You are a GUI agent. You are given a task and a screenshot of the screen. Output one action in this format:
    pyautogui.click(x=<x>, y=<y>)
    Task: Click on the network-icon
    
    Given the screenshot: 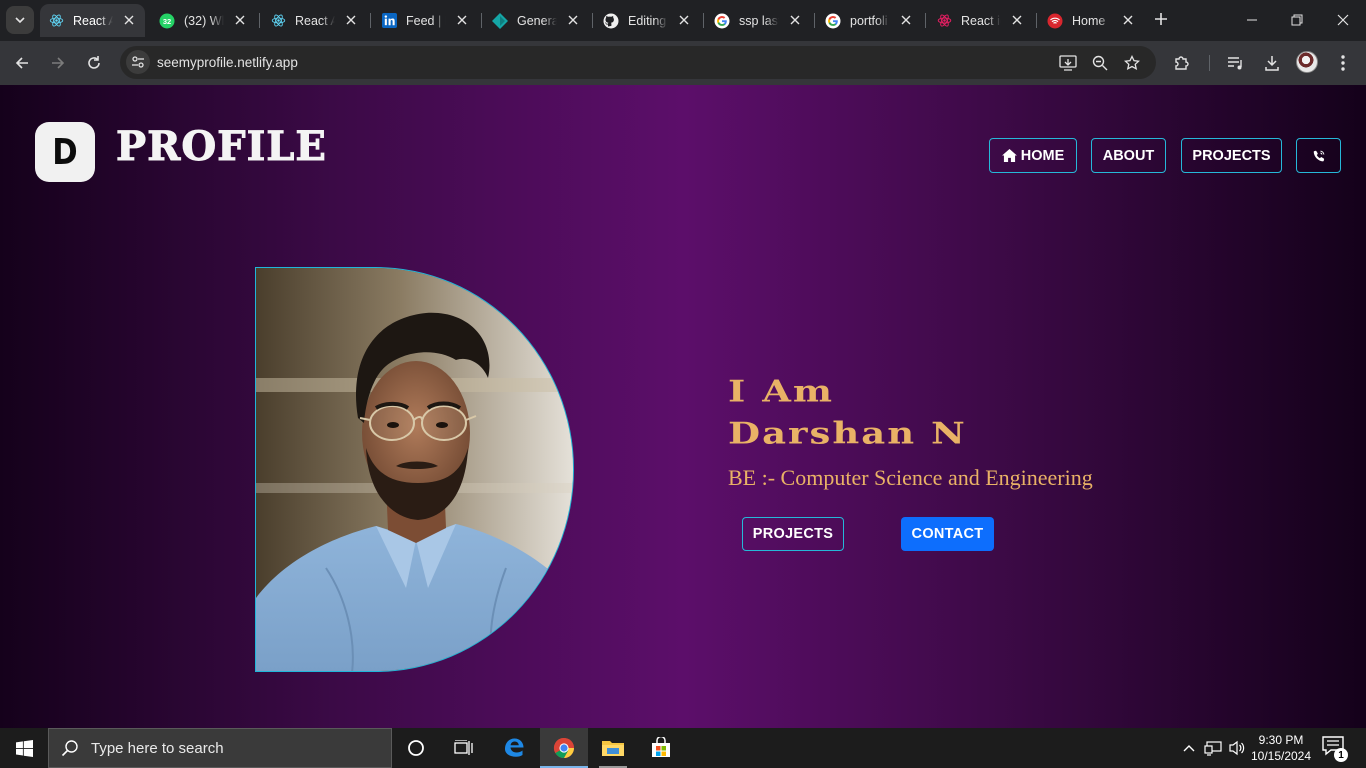 What is the action you would take?
    pyautogui.click(x=1213, y=748)
    